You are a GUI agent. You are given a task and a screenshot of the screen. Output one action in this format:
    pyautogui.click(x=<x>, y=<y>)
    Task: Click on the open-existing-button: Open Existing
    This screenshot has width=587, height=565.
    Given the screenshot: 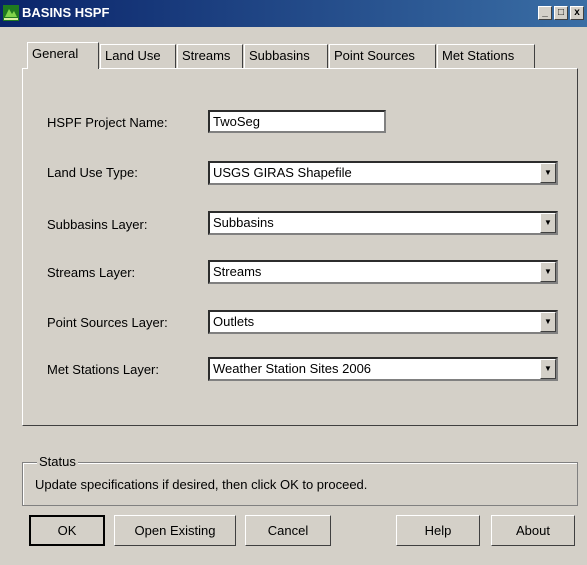 What is the action you would take?
    pyautogui.click(x=175, y=530)
    